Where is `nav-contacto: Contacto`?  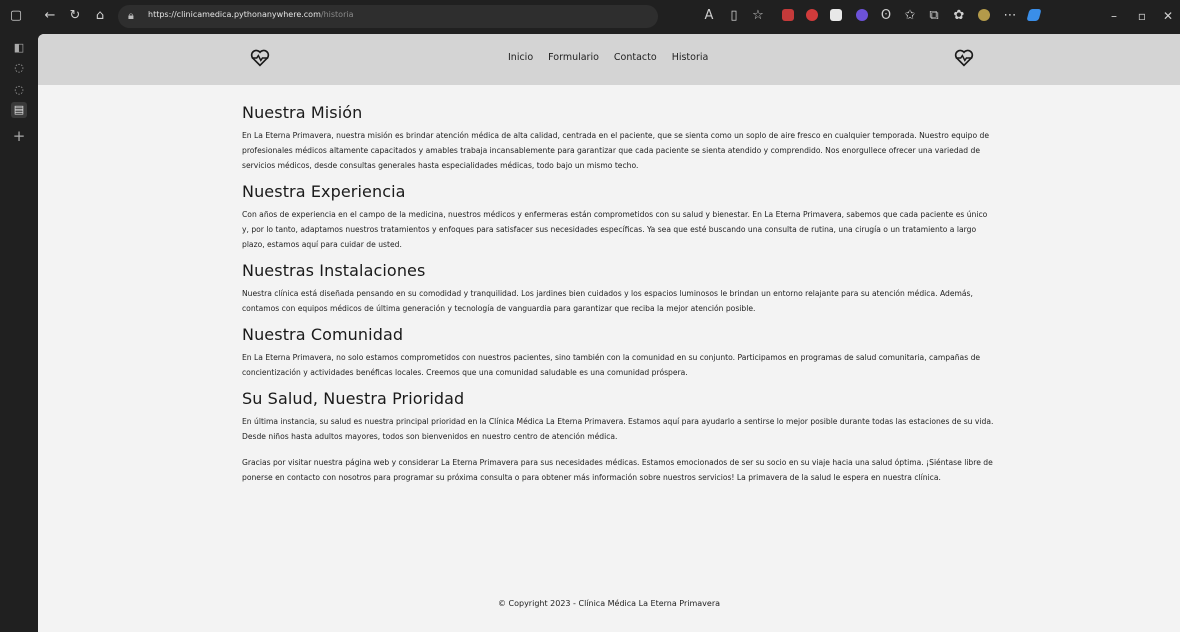 nav-contacto: Contacto is located at coordinates (635, 57).